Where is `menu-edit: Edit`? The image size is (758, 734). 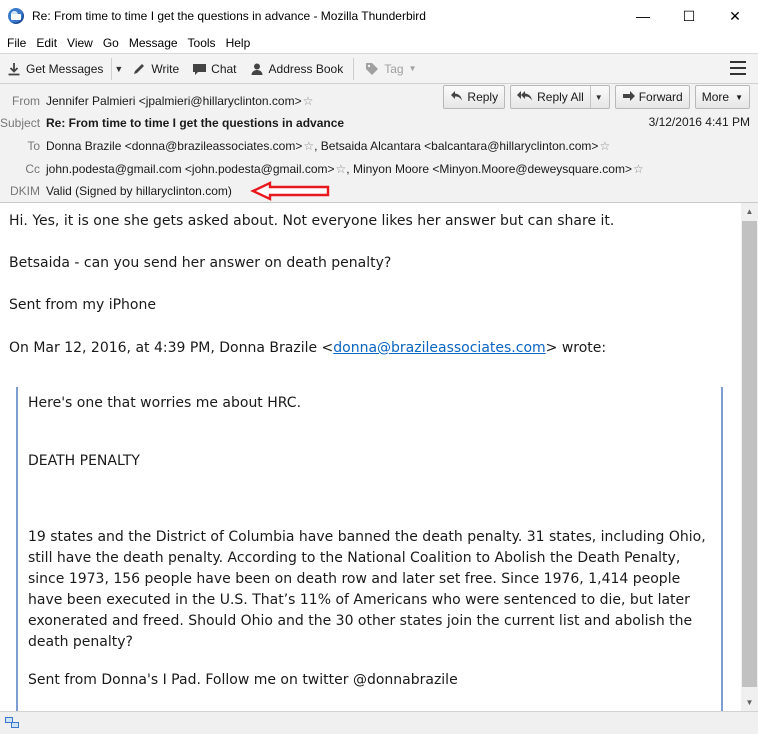 menu-edit: Edit is located at coordinates (46, 43).